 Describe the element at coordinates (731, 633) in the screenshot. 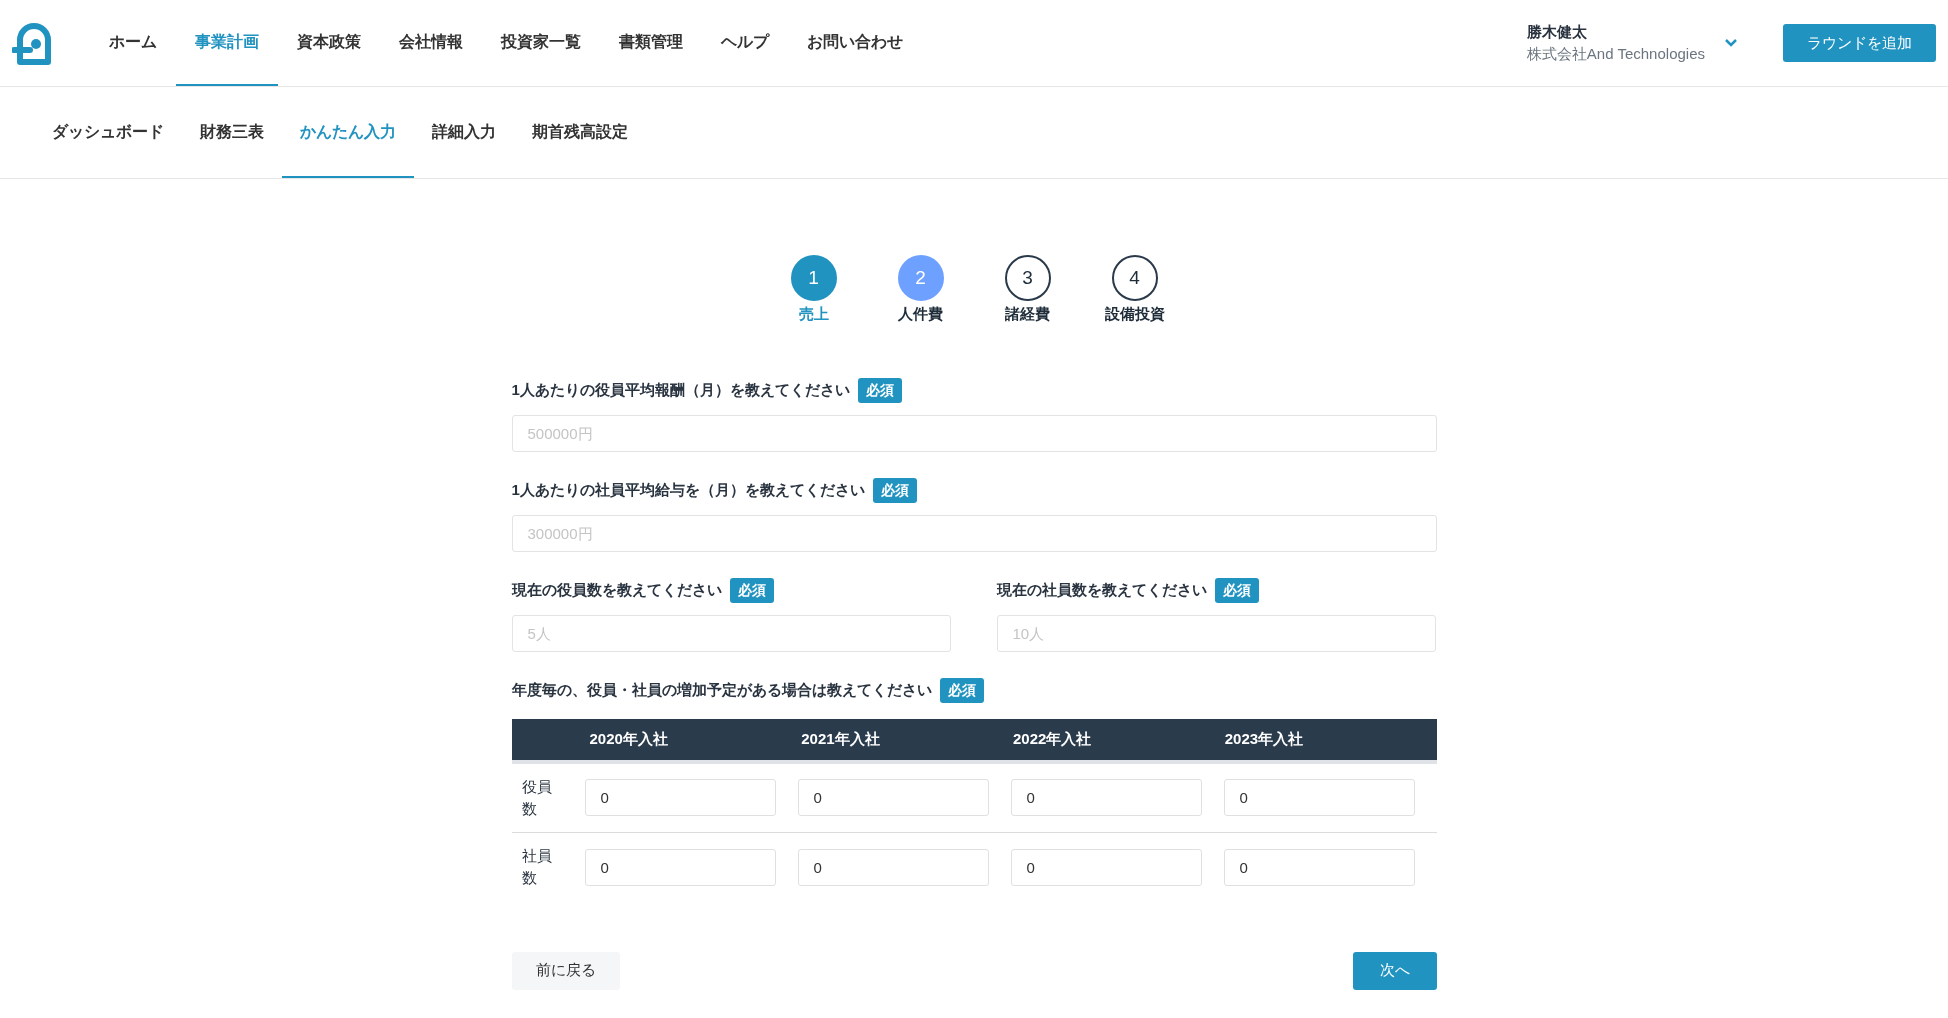

I see `input-field: 5人` at that location.